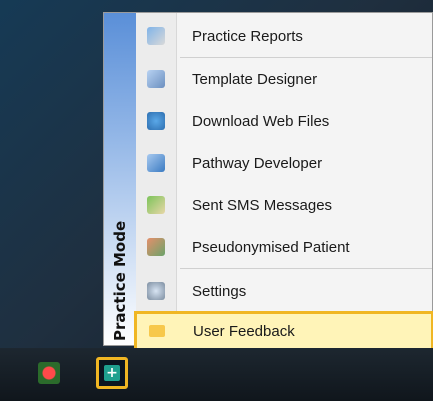  Describe the element at coordinates (156, 205) in the screenshot. I see `sms-icon` at that location.